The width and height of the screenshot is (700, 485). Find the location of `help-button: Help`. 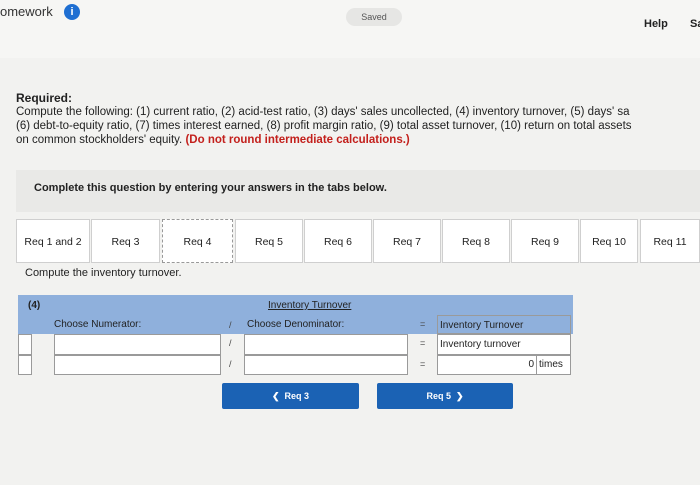

help-button: Help is located at coordinates (656, 24).